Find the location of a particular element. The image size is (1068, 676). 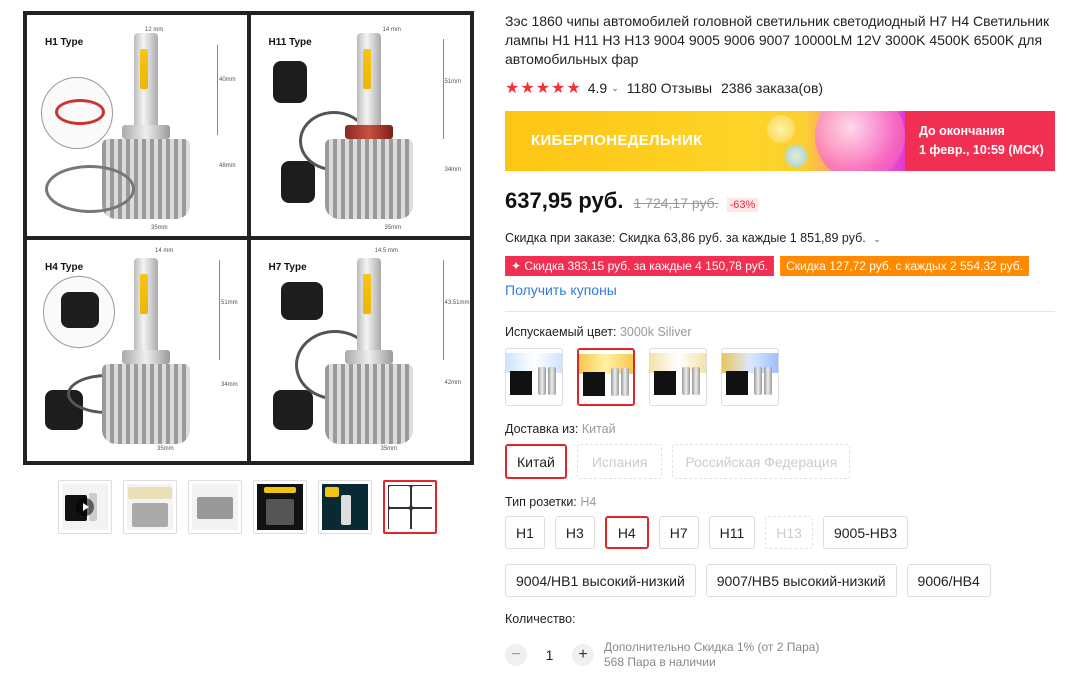

old-price: 1 724,17 руб. is located at coordinates (676, 203).